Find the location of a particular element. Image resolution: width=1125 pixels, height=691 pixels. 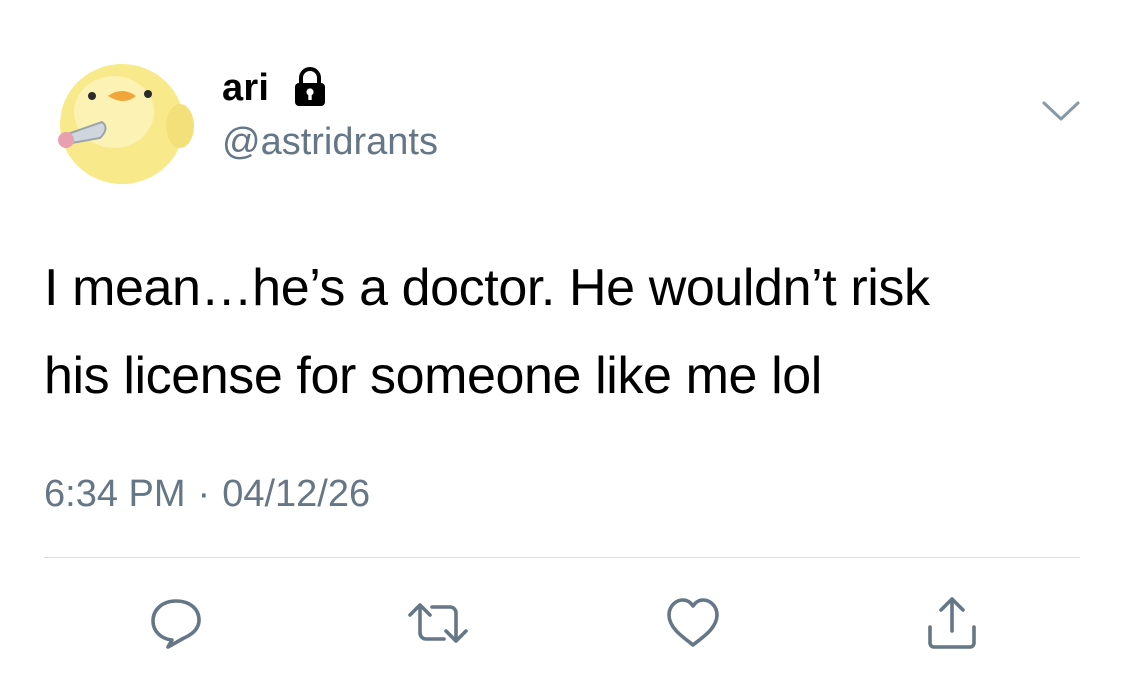

tweet-date: 04/12/26 is located at coordinates (296, 494).